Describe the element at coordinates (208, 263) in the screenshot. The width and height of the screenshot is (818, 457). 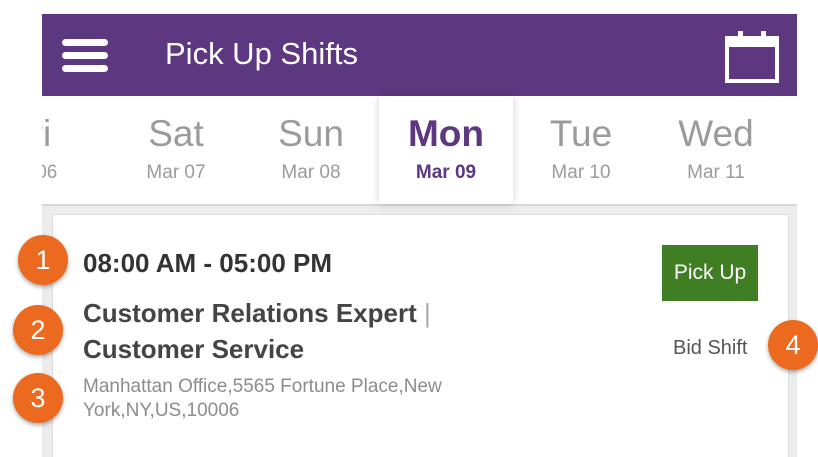
I see `shift-time: 08:00 AM - 05:00 PM` at that location.